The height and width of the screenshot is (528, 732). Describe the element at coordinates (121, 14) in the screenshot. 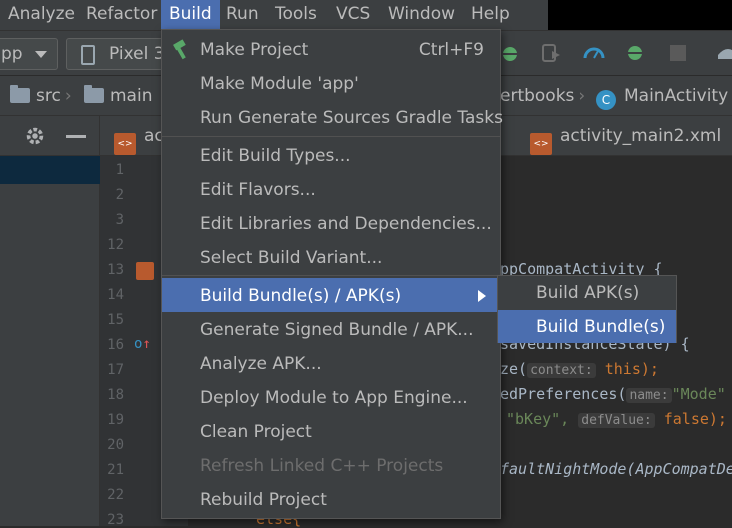

I see `menu-refactor: Refactor` at that location.